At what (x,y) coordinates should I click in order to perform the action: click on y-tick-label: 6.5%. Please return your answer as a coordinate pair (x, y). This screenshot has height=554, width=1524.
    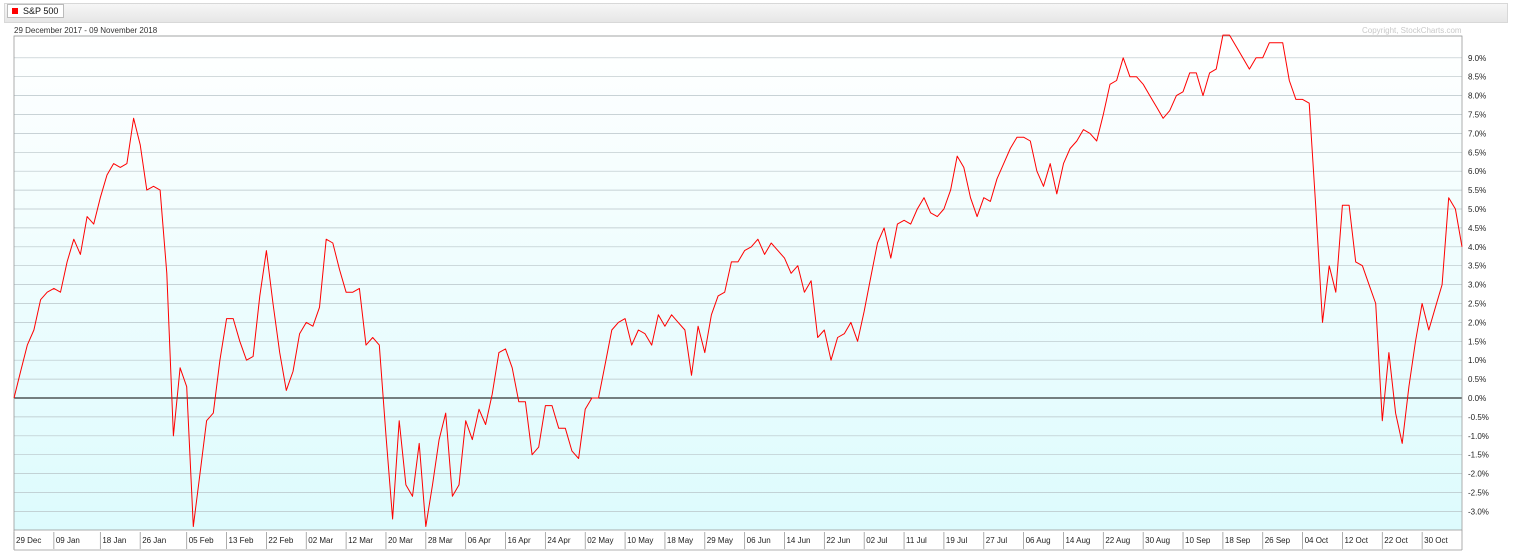
    Looking at the image, I should click on (1477, 152).